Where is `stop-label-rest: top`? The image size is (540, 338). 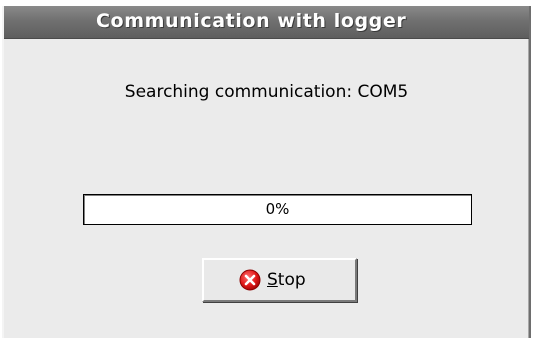 stop-label-rest: top is located at coordinates (291, 280).